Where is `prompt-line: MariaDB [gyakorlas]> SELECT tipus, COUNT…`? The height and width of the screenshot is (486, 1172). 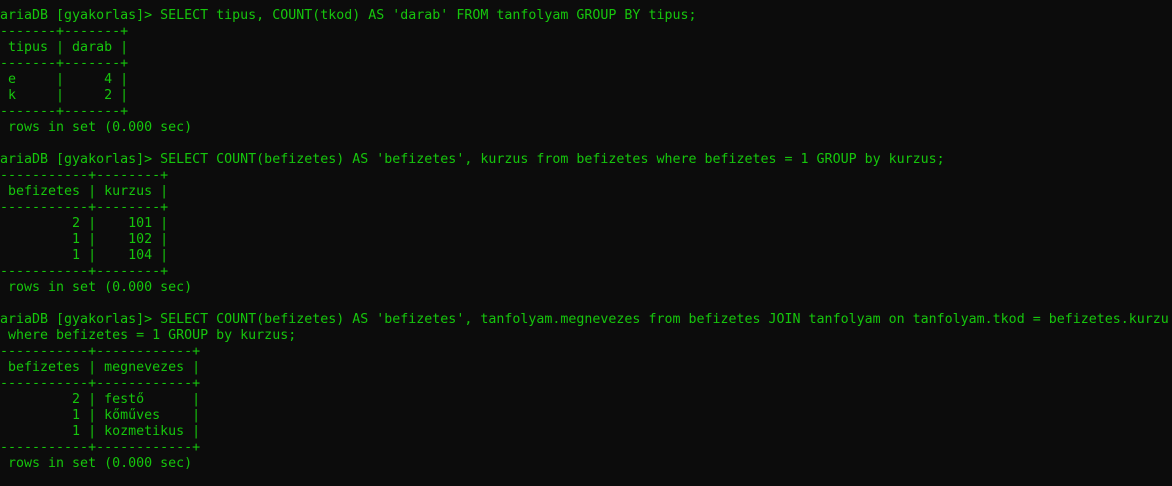
prompt-line: MariaDB [gyakorlas]> SELECT tipus, COUNT… is located at coordinates (348, 15).